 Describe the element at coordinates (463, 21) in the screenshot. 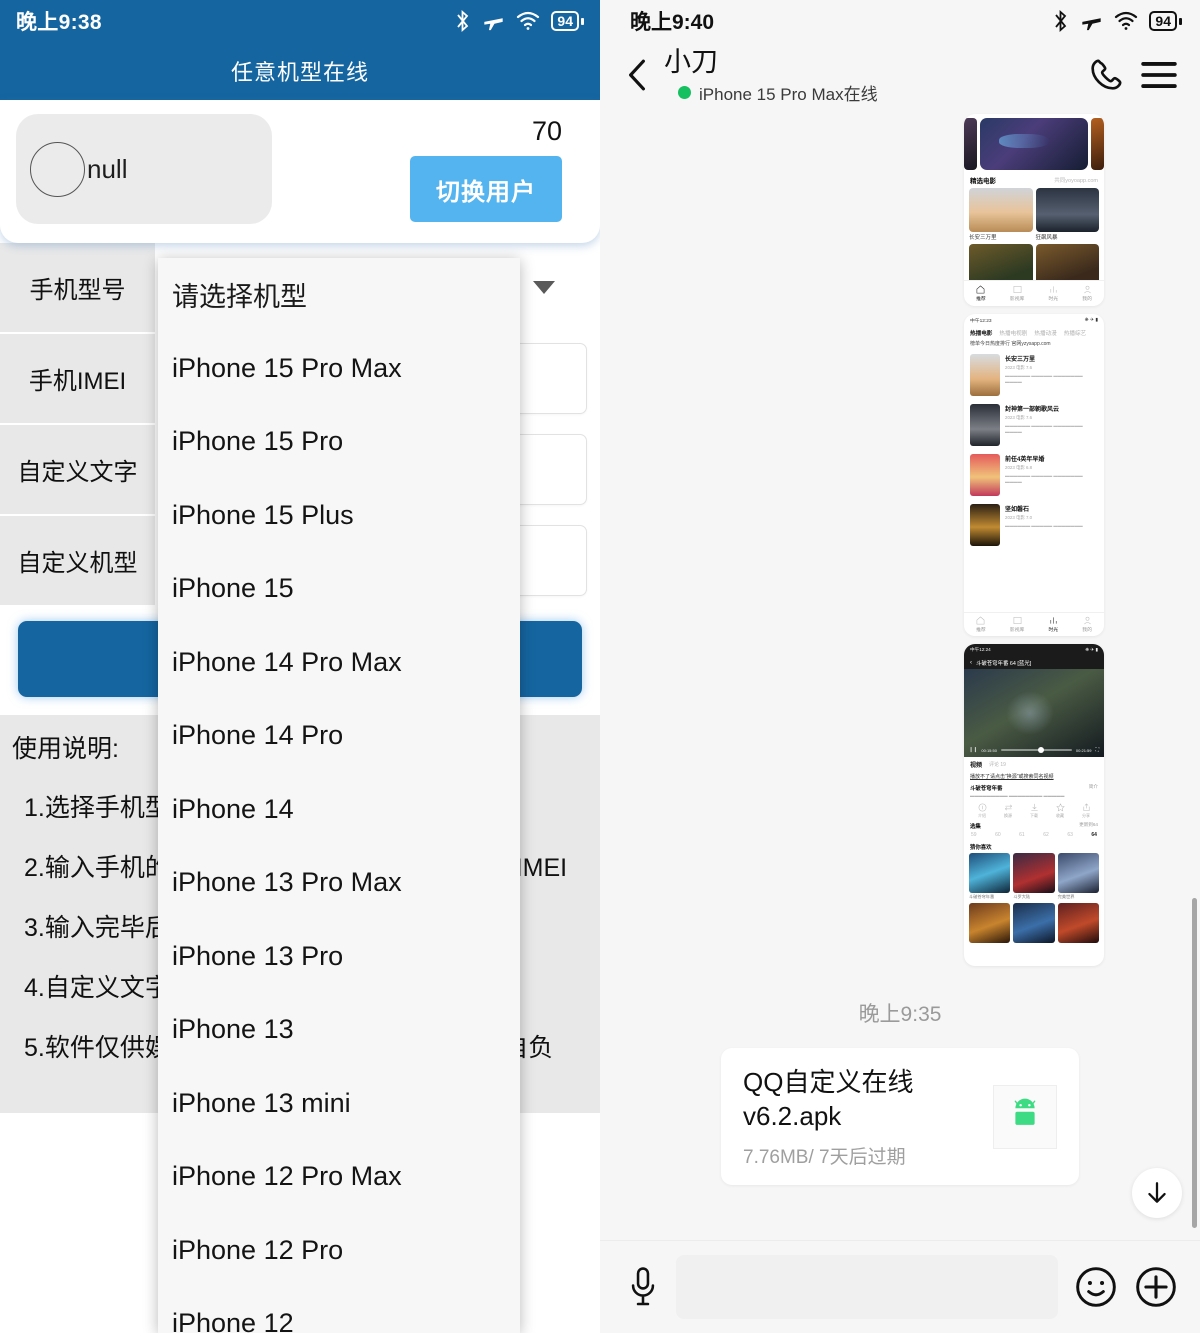

I see `bluetooth-icon` at that location.